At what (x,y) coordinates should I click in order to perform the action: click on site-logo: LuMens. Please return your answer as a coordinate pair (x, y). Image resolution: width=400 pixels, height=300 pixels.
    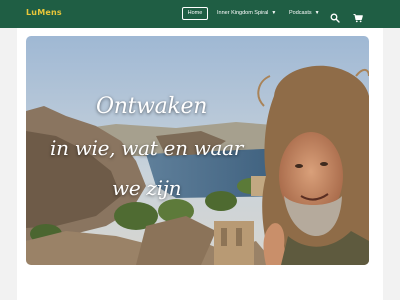
    Looking at the image, I should click on (44, 12).